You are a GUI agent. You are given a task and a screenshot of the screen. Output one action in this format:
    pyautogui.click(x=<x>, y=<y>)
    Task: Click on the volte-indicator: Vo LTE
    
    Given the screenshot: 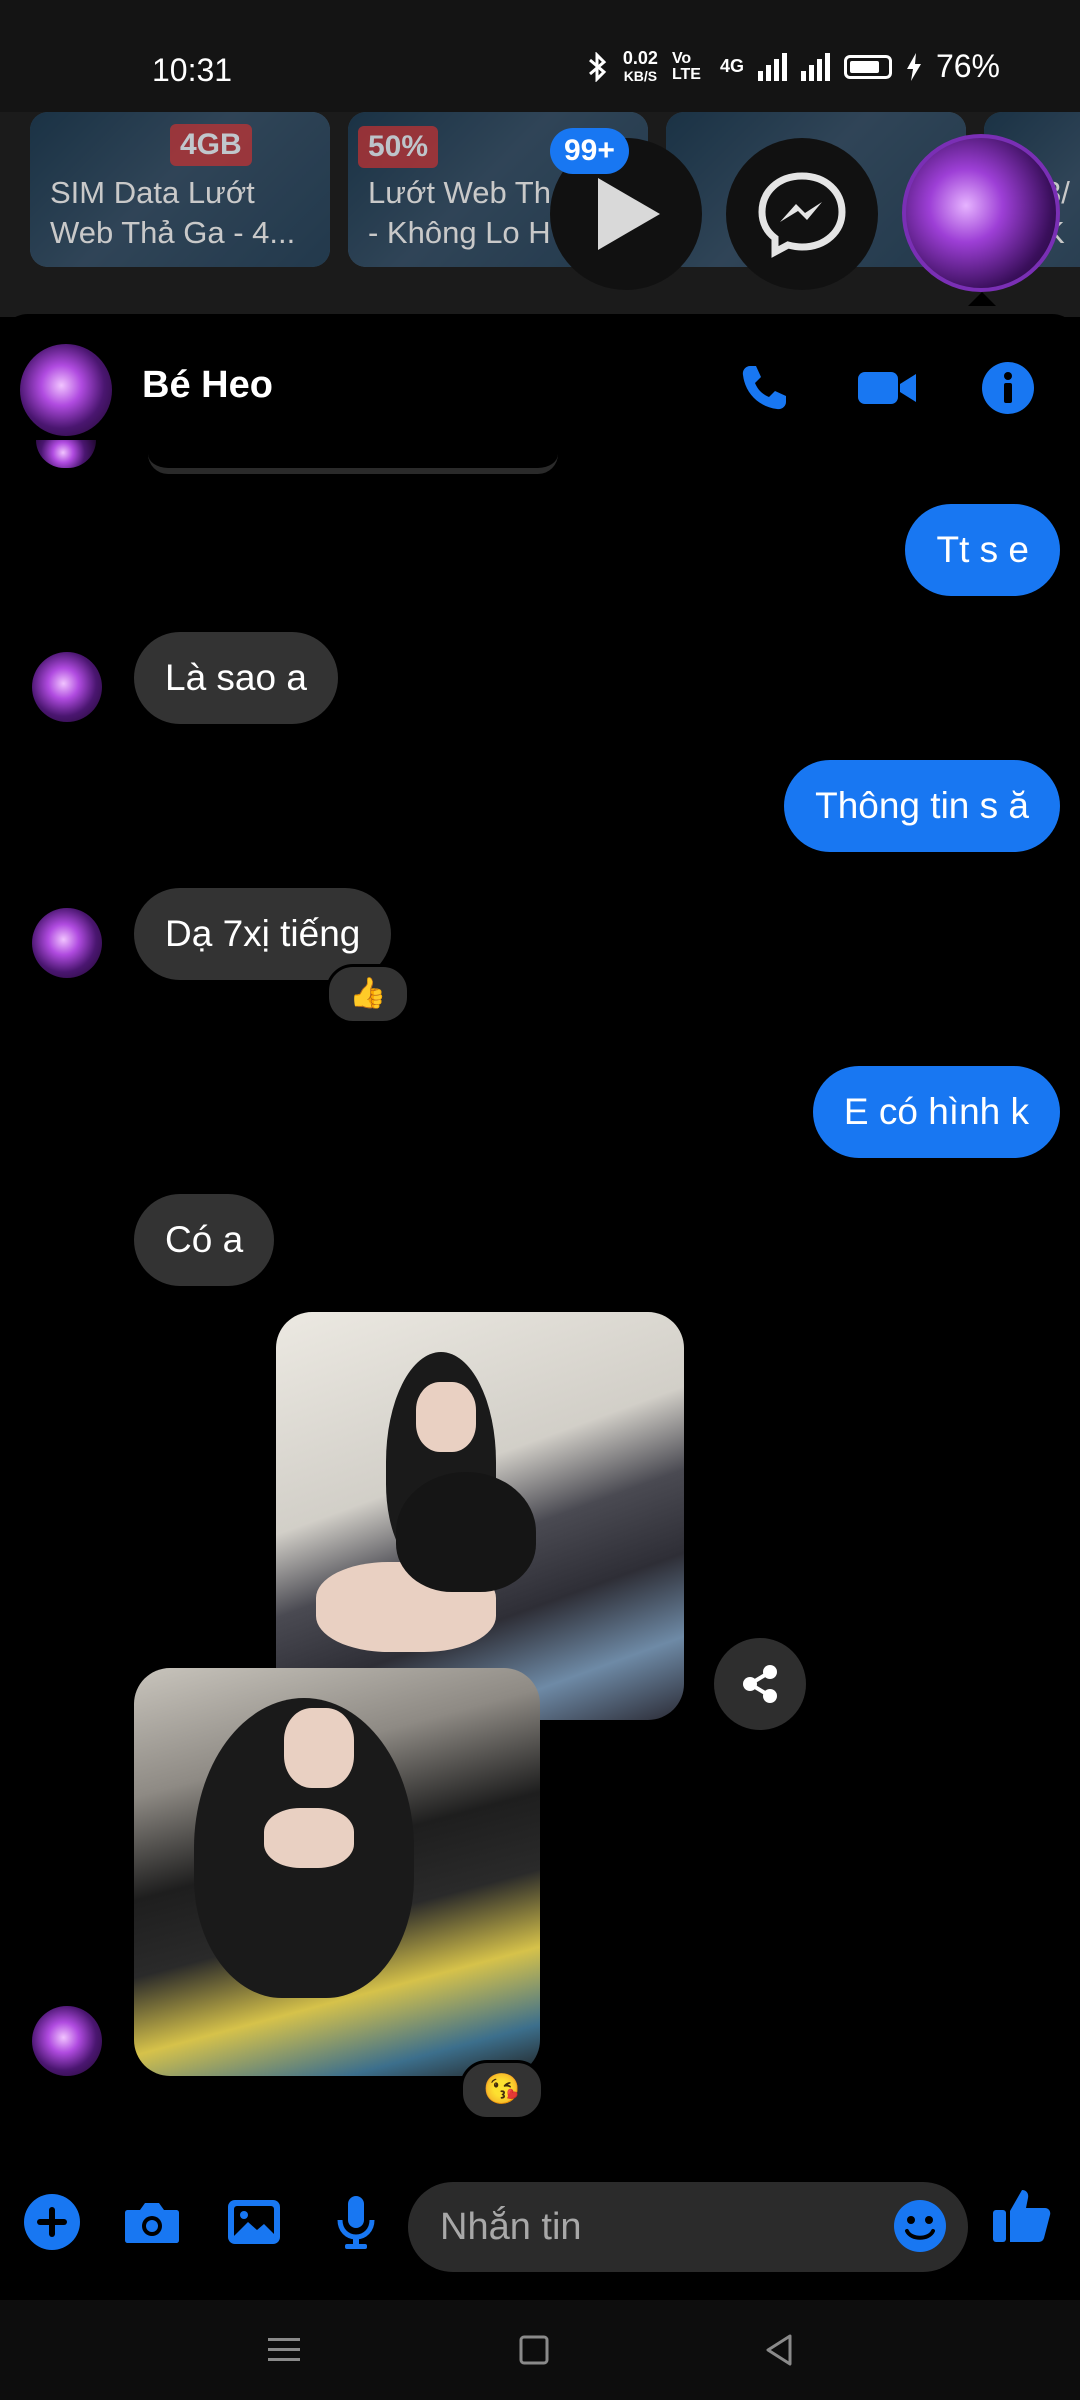 What is the action you would take?
    pyautogui.click(x=686, y=66)
    